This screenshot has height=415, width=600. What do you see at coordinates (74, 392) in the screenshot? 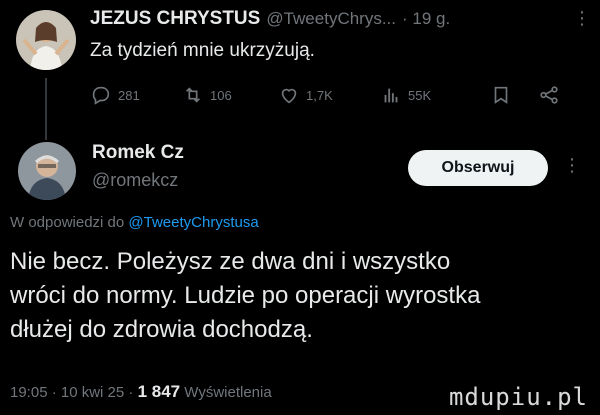
I see `tweet-timestamp: 19:05 · 10 kwi 25 ·` at bounding box center [74, 392].